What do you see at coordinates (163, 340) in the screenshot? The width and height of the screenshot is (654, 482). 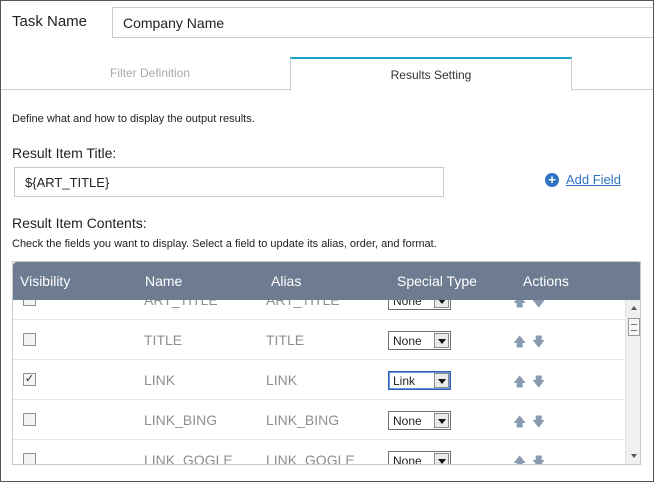 I see `field-name: TITLE` at bounding box center [163, 340].